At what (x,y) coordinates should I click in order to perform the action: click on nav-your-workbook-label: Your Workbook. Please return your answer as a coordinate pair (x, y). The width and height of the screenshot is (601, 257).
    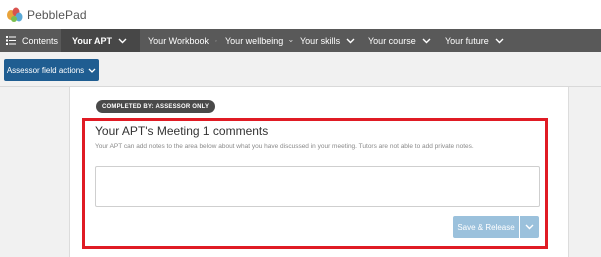
    Looking at the image, I should click on (179, 40).